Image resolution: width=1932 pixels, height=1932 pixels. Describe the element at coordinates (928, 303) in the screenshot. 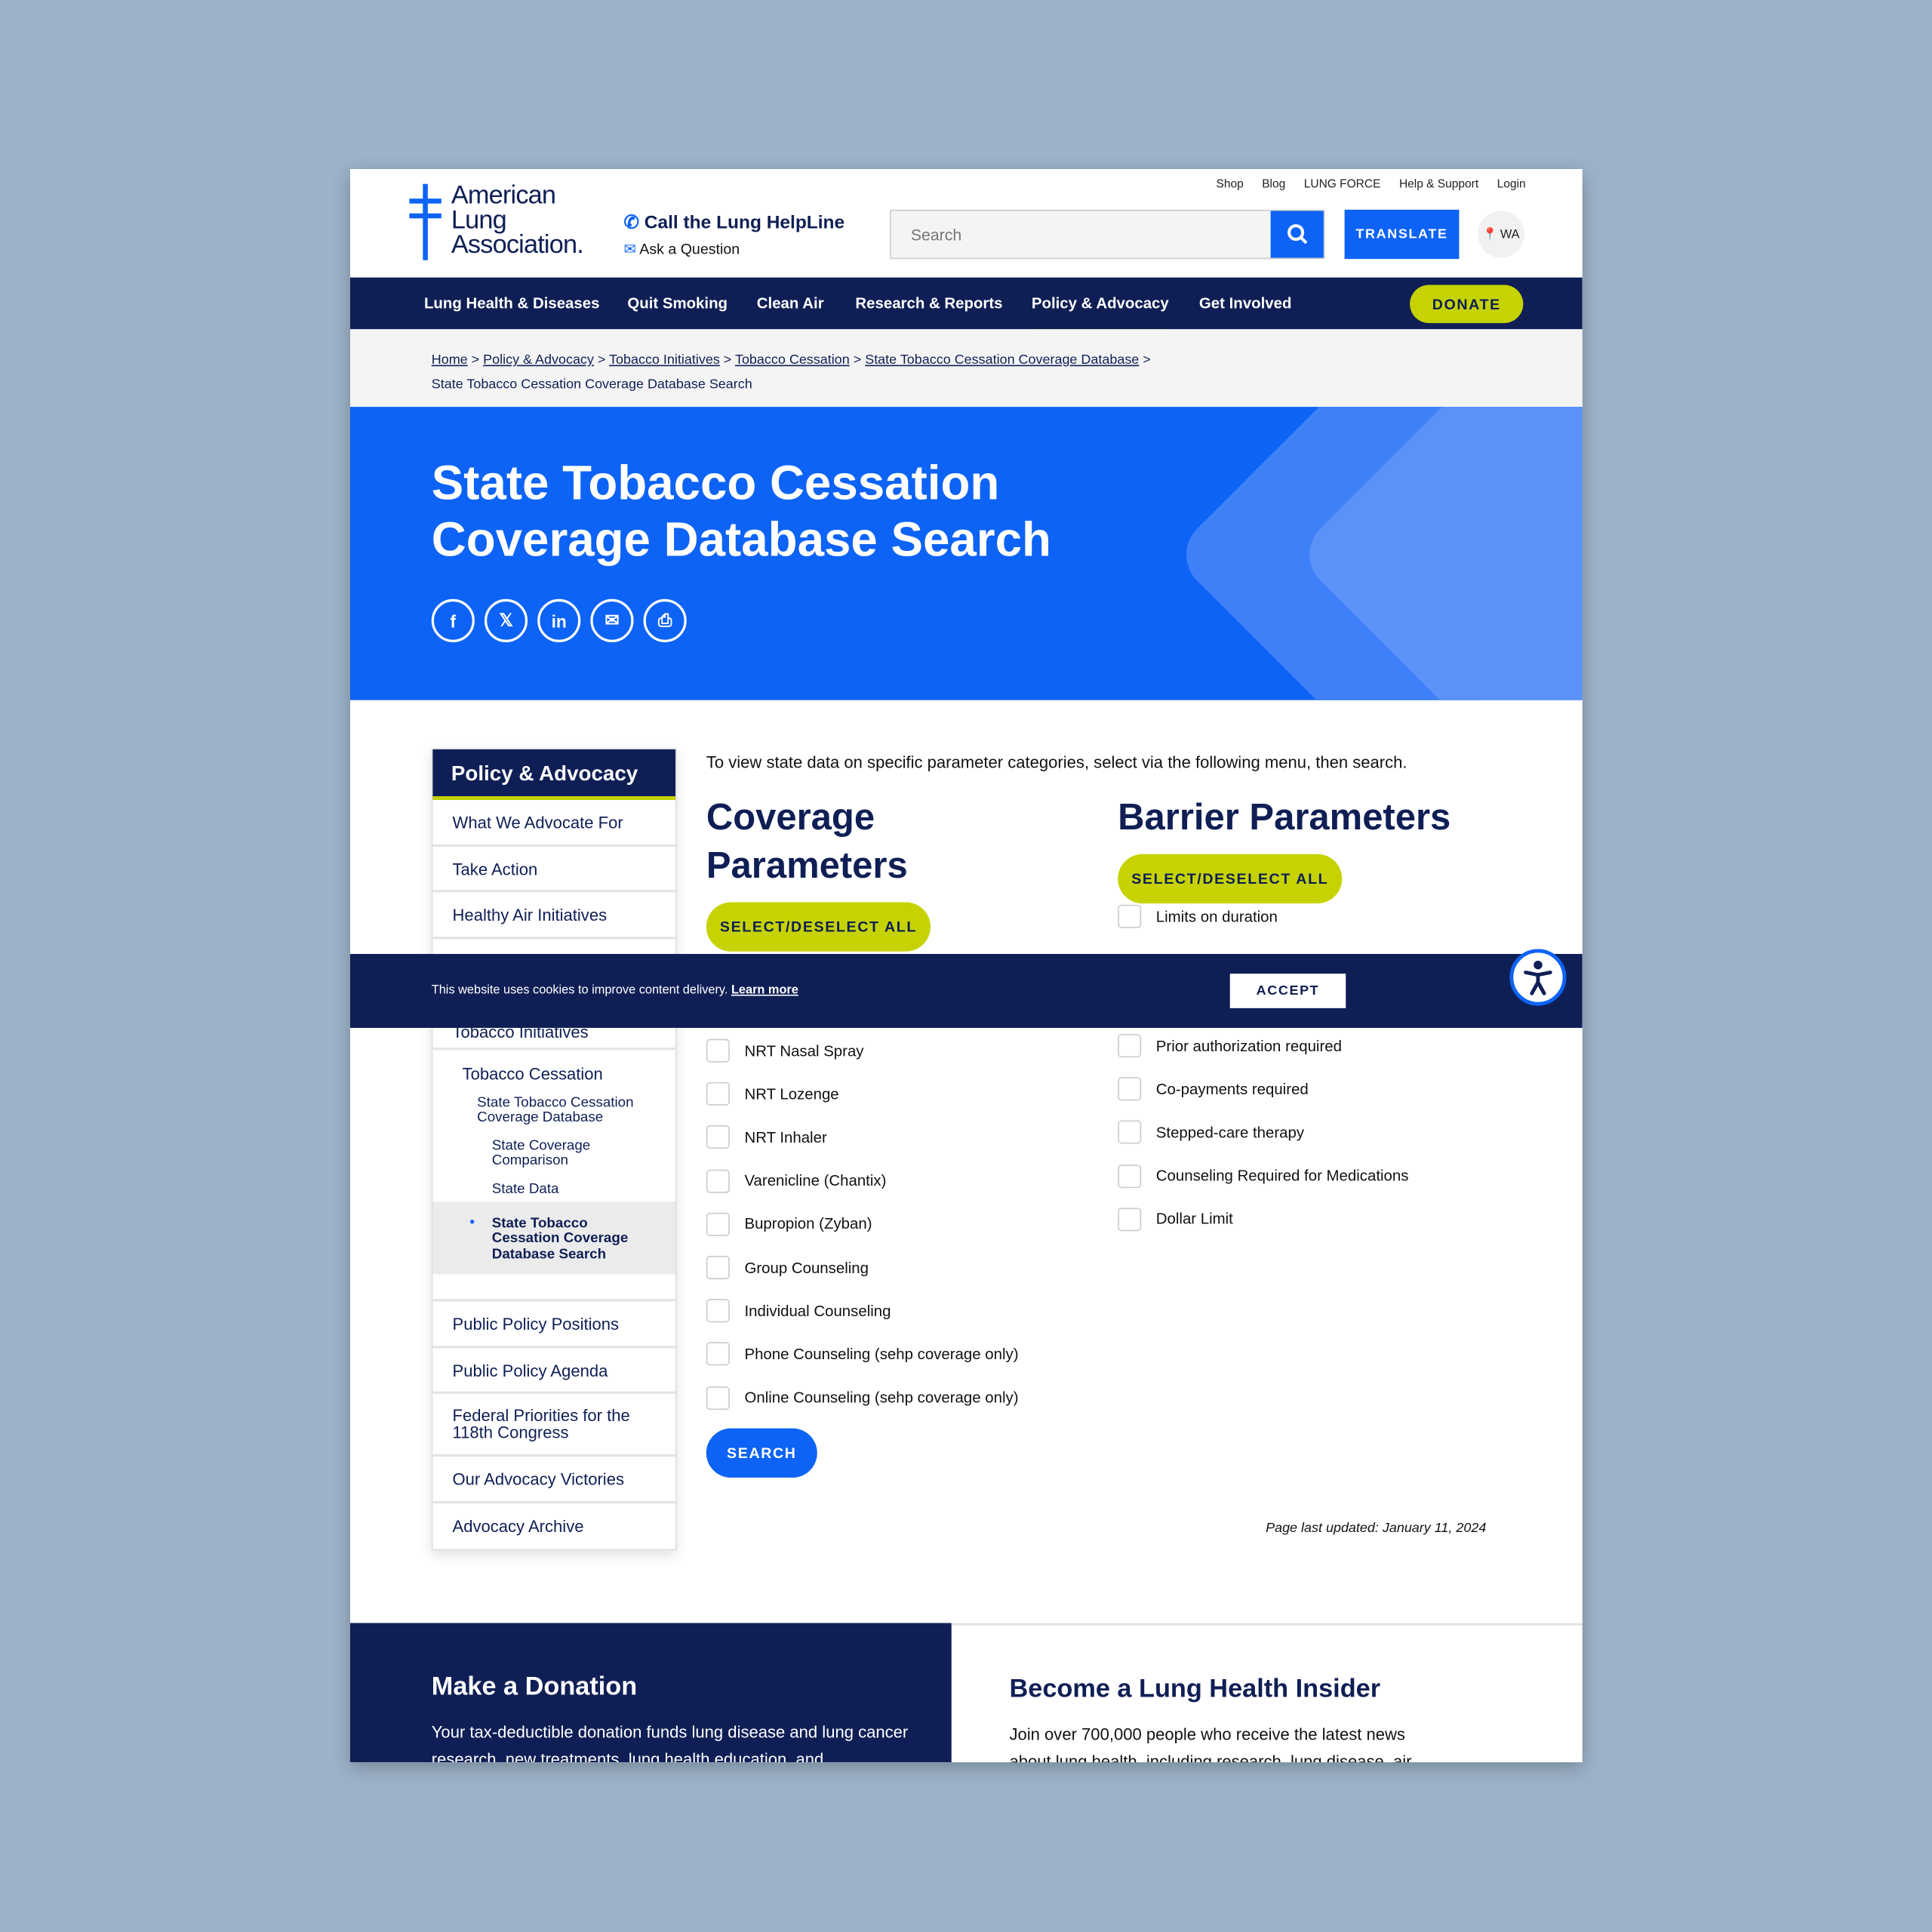

I see `nav-research: Research & Reports` at that location.